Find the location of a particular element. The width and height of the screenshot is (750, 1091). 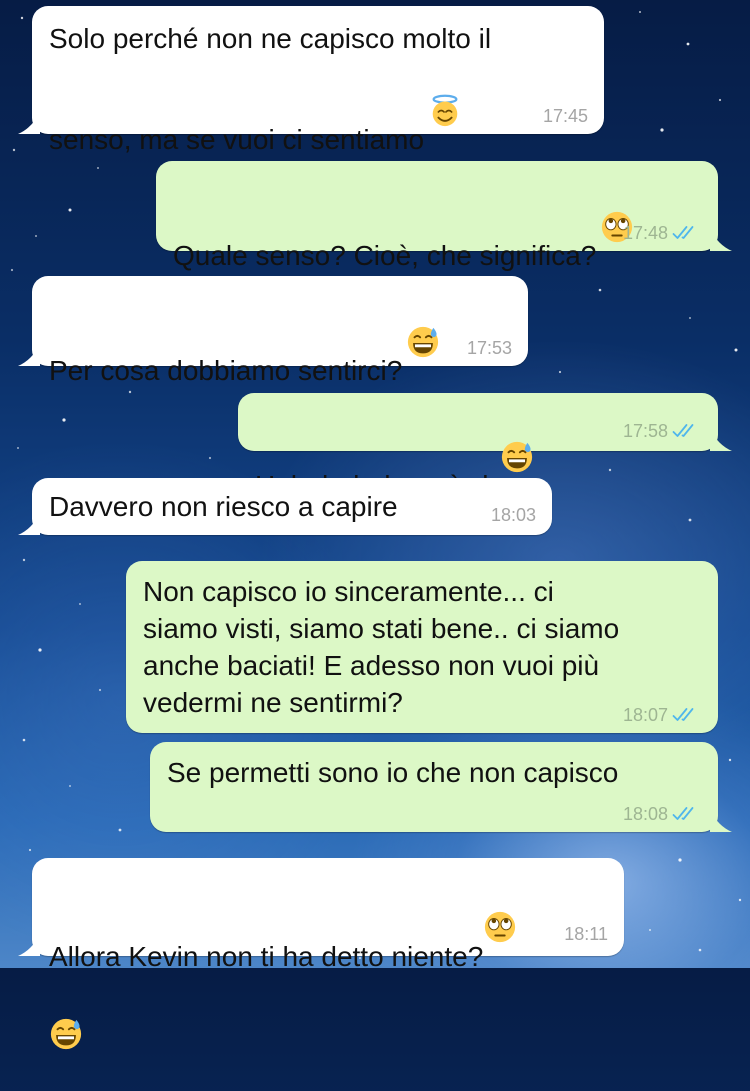

message-meta: 18:07 is located at coordinates (662, 715).